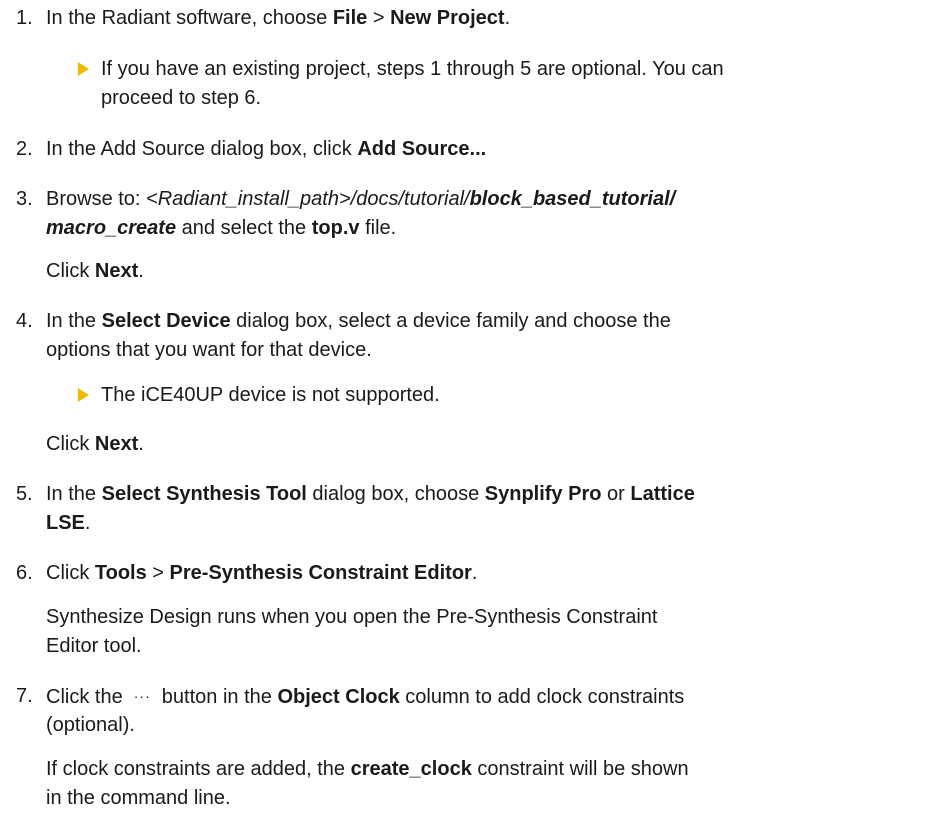 The image size is (929, 831). What do you see at coordinates (111, 228) in the screenshot?
I see `macro-folder: macro_create` at bounding box center [111, 228].